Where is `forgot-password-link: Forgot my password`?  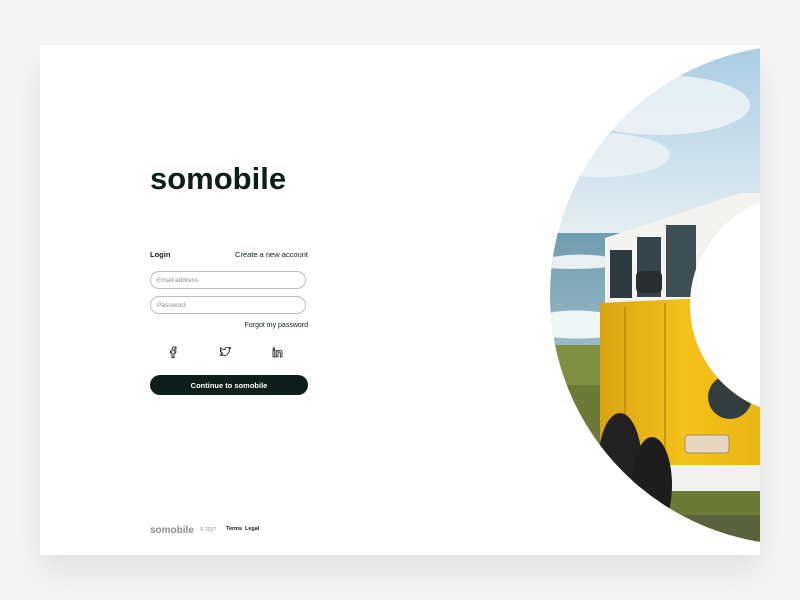 forgot-password-link: Forgot my password is located at coordinates (229, 325).